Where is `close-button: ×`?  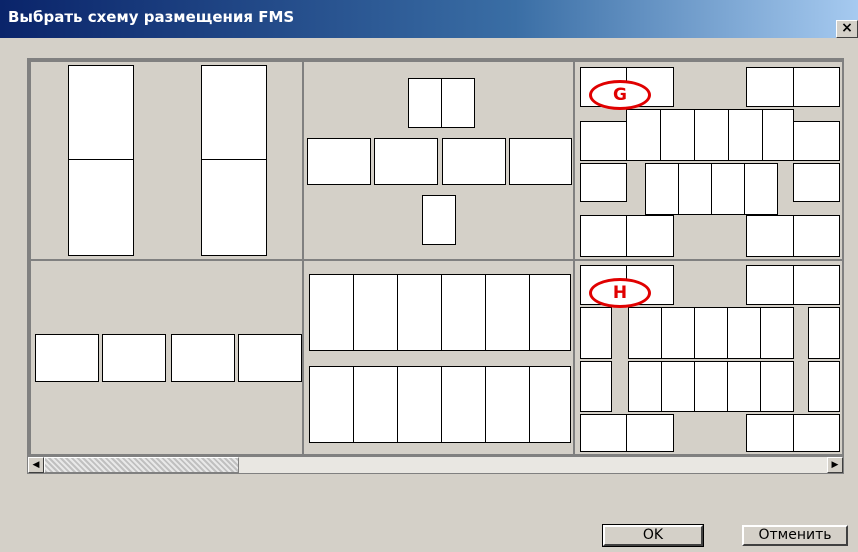
close-button: × is located at coordinates (847, 29).